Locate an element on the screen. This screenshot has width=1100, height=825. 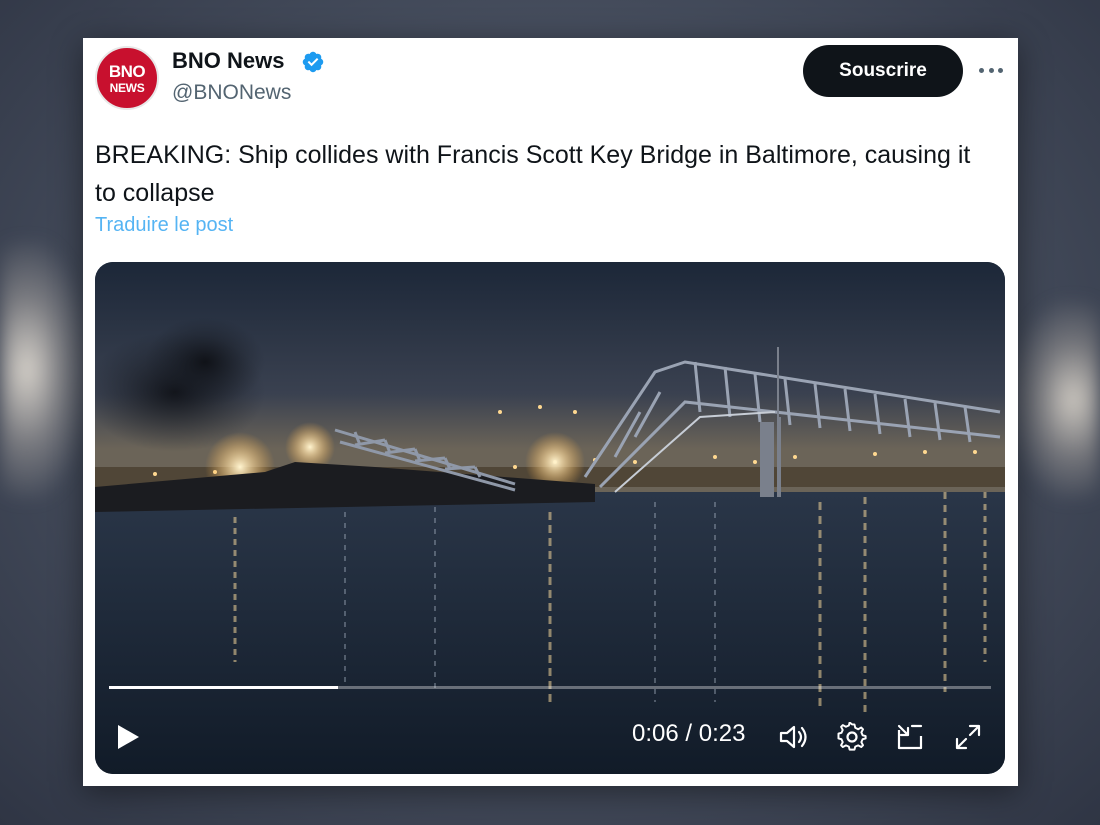
author-handle: @BNONews is located at coordinates (231, 93).